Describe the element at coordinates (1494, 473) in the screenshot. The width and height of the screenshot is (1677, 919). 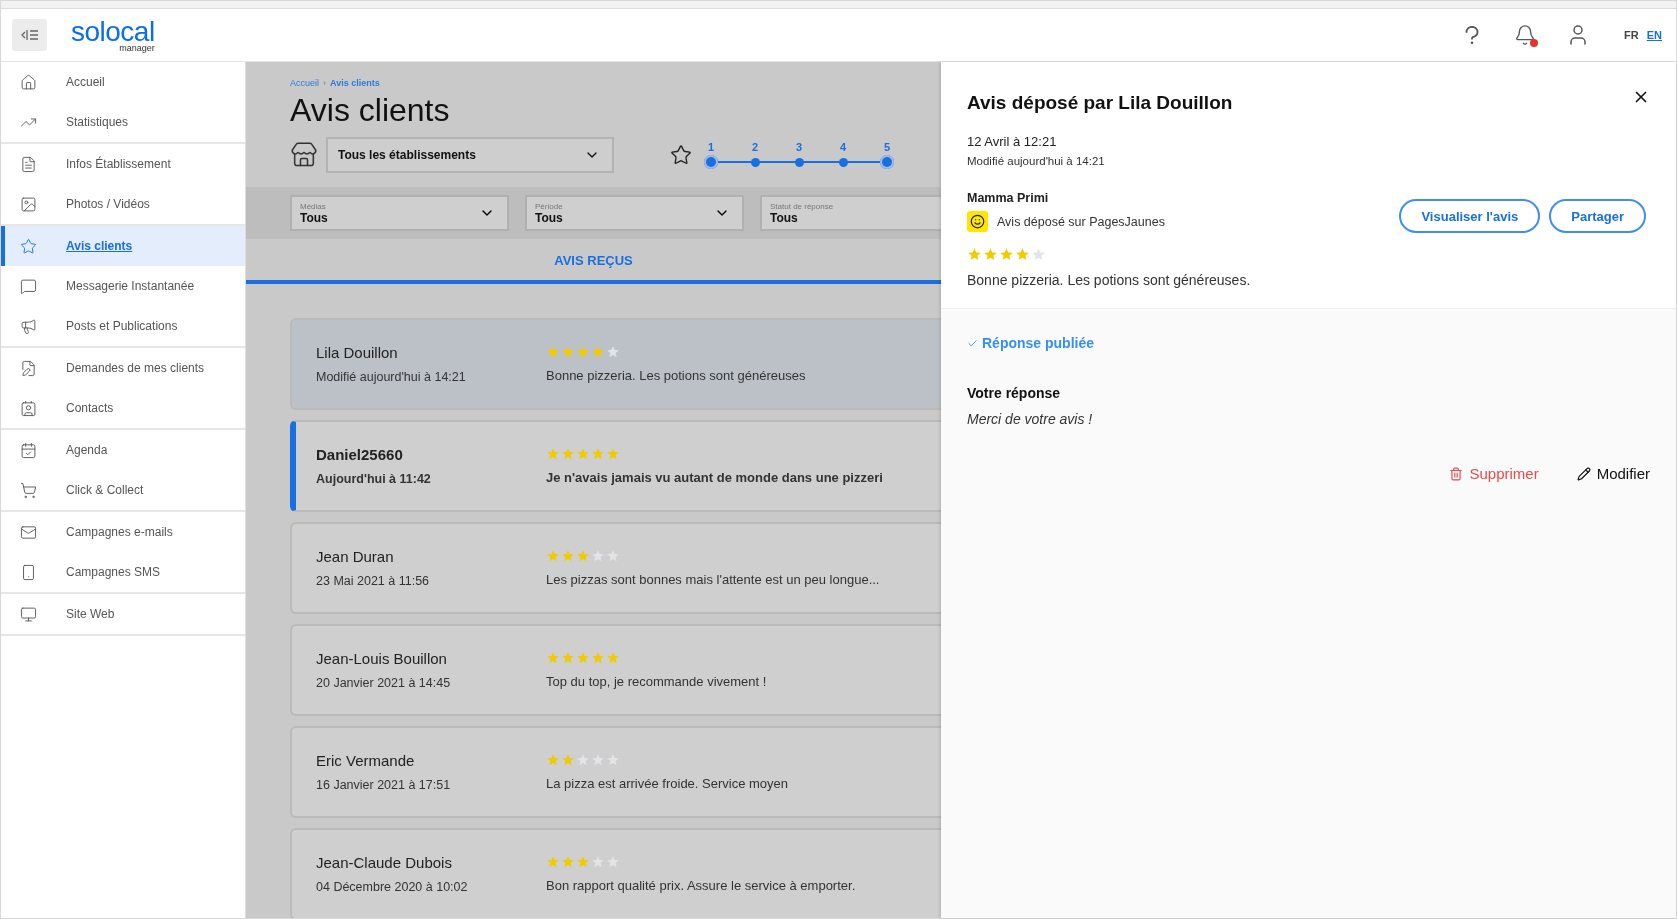
I see `delete-button: Supprimer` at that location.